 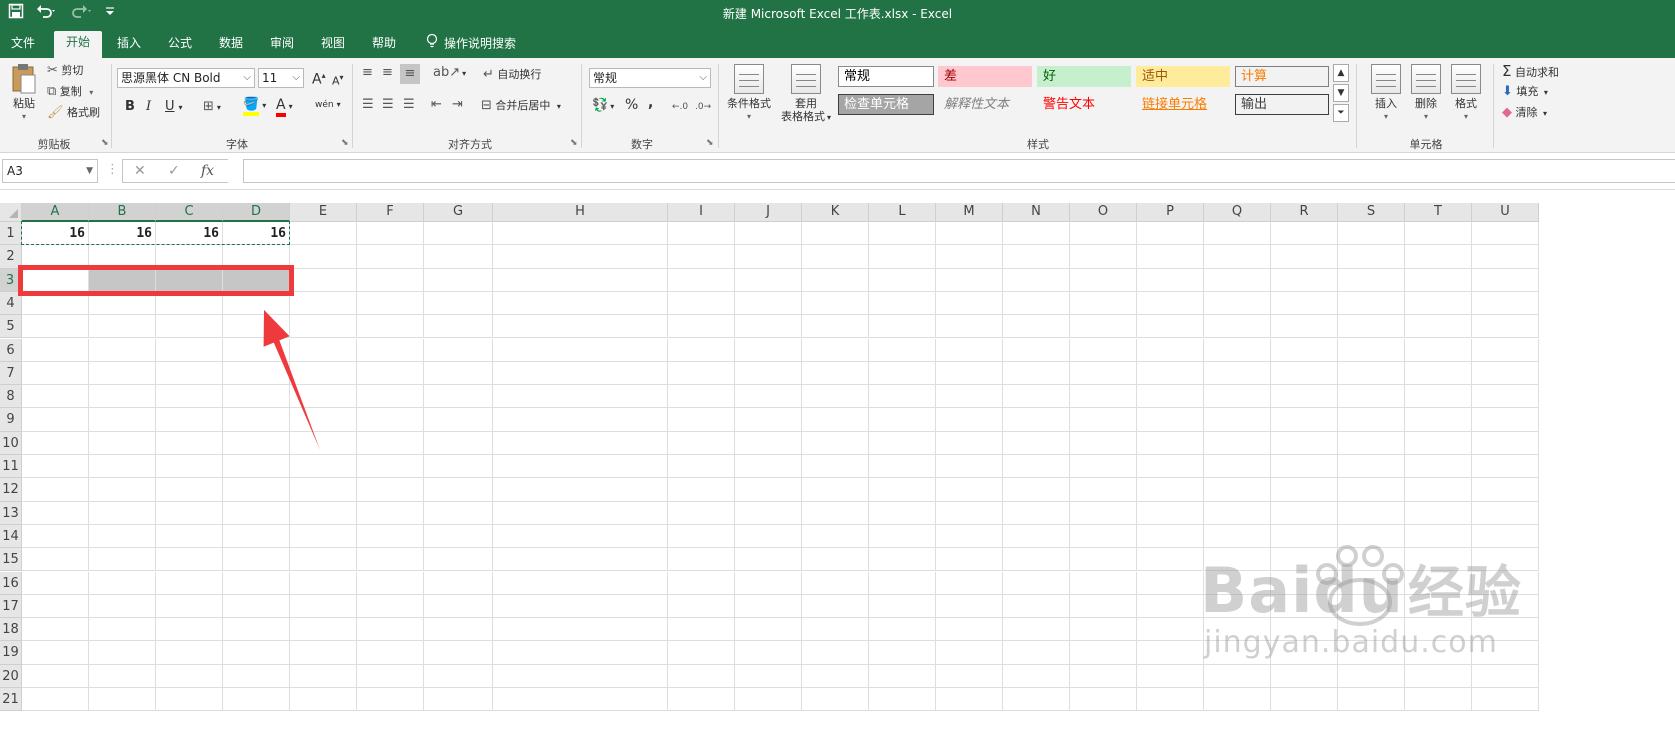 I want to click on cell-d12, so click(x=256, y=490).